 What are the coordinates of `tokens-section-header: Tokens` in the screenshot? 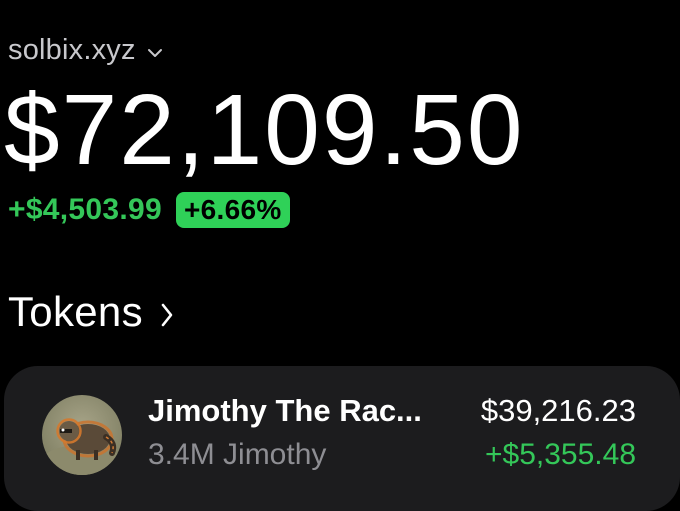 It's located at (91, 312).